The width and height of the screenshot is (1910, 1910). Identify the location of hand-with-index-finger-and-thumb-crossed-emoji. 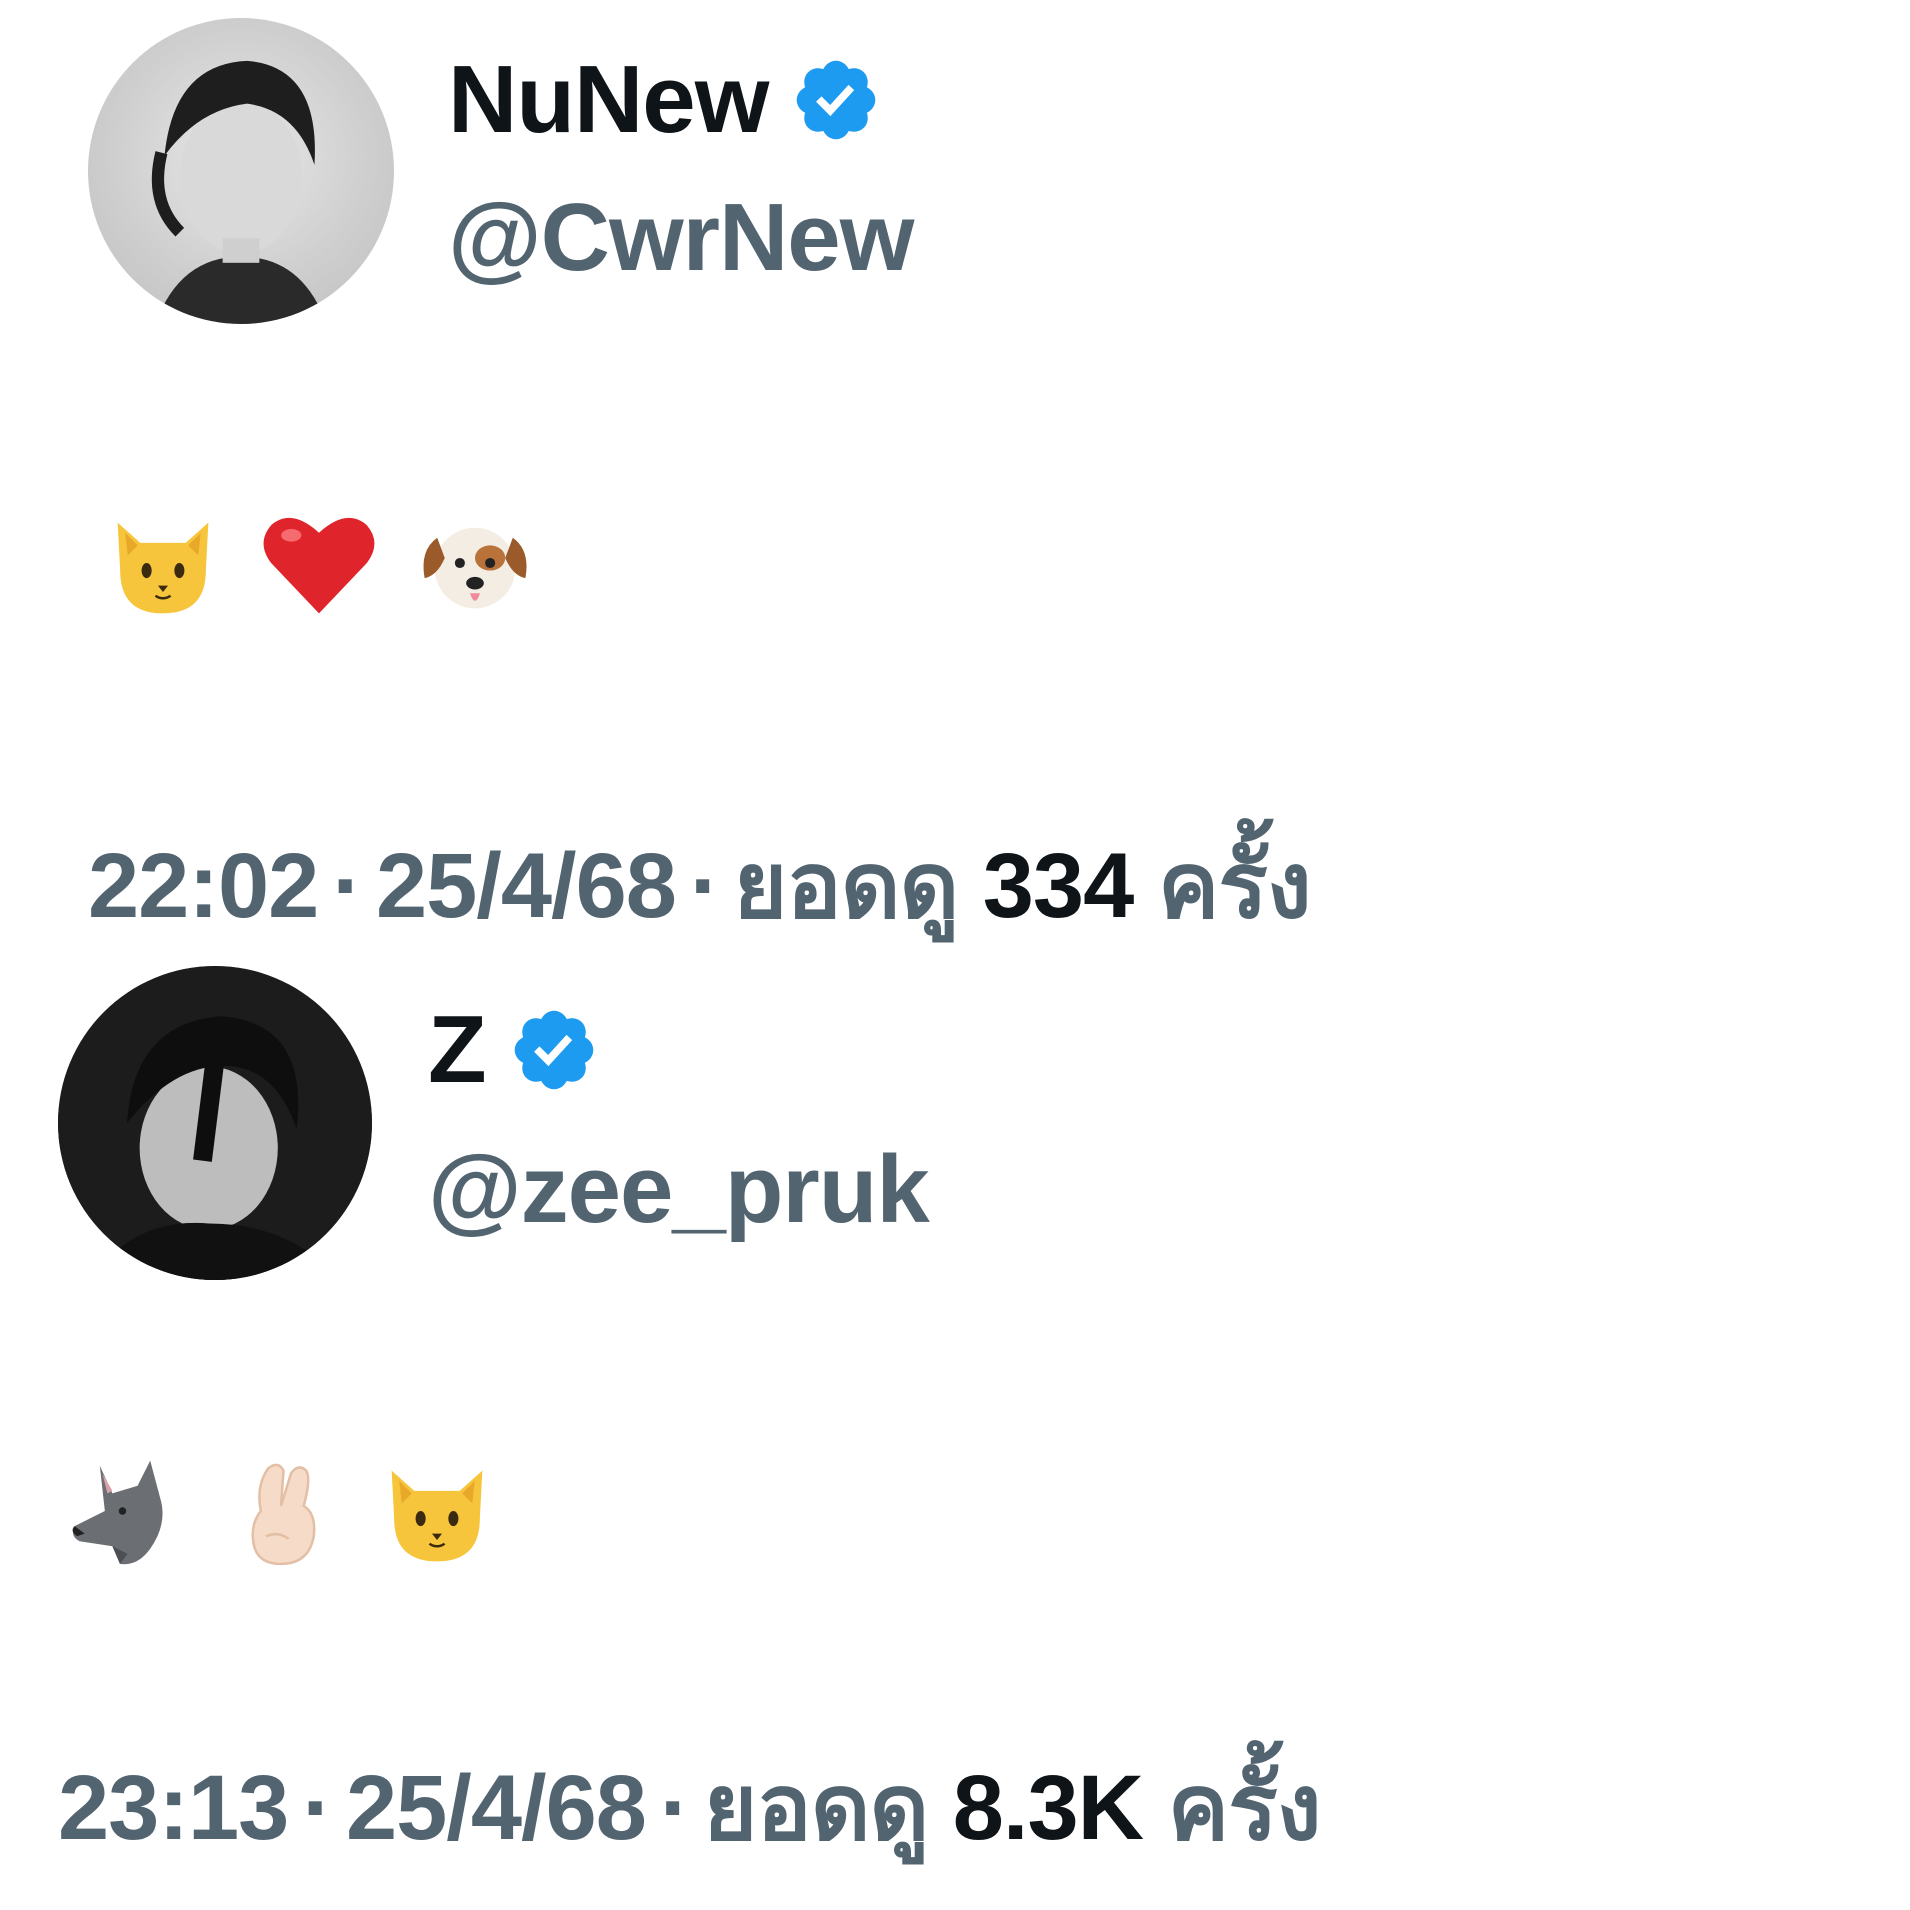
(283, 1514).